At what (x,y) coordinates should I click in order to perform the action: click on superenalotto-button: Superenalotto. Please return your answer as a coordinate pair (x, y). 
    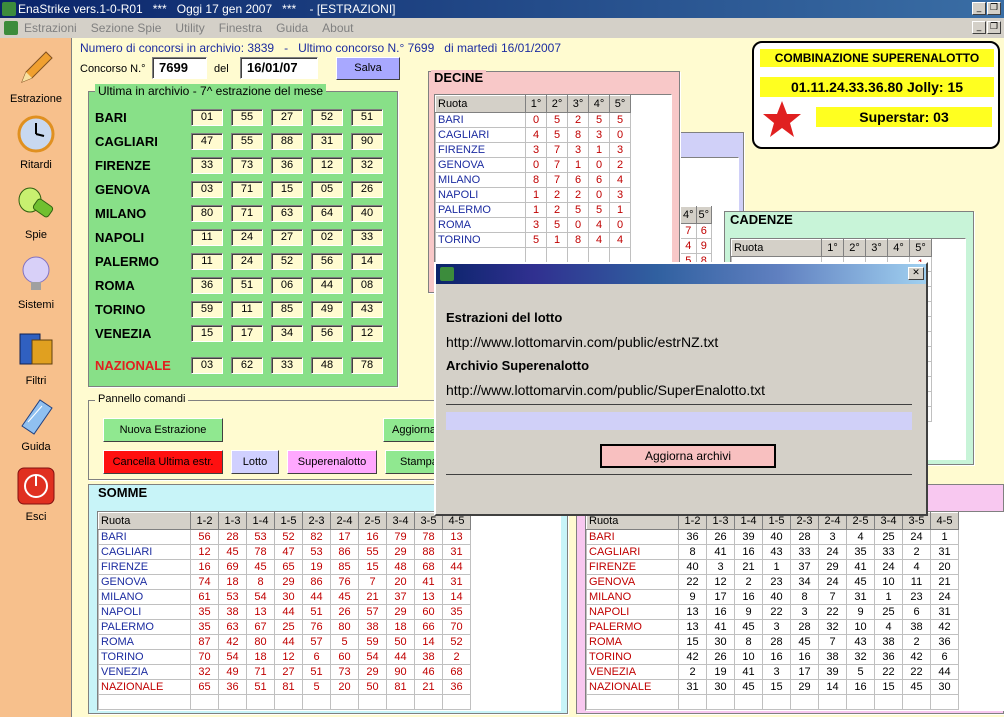
    Looking at the image, I should click on (332, 462).